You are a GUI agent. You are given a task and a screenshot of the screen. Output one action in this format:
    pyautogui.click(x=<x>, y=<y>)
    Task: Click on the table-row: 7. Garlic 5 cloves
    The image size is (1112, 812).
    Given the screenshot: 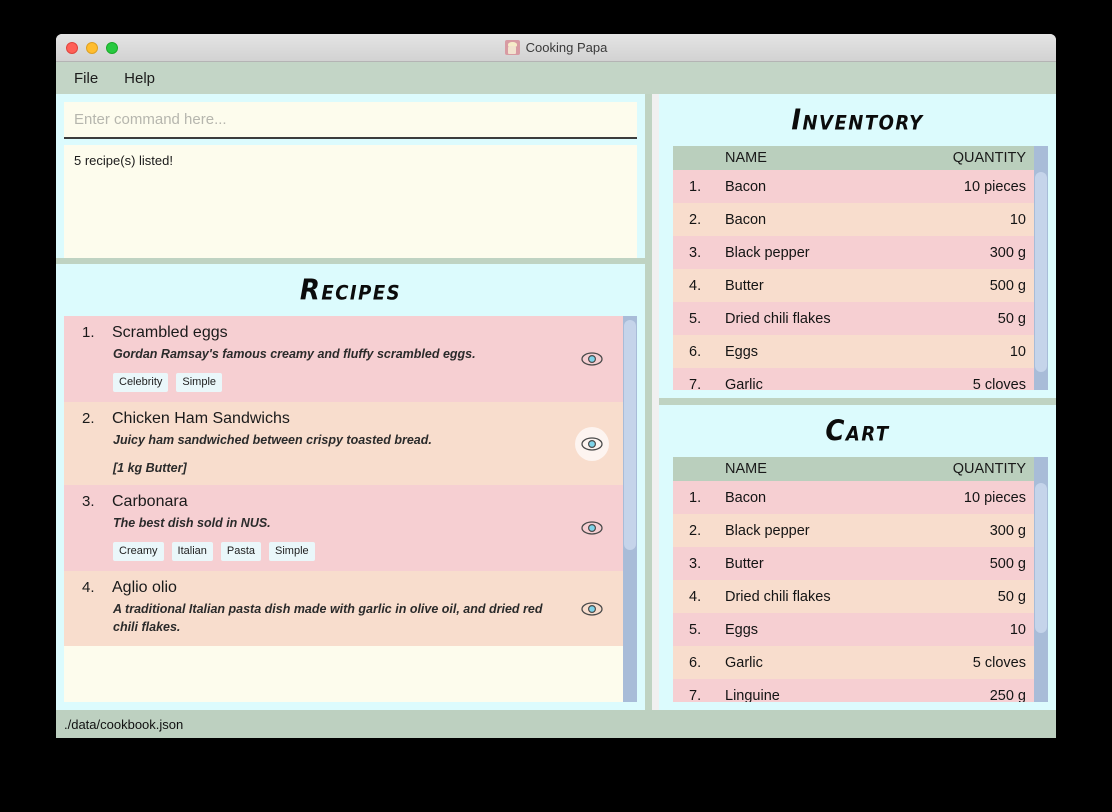 What is the action you would take?
    pyautogui.click(x=853, y=379)
    